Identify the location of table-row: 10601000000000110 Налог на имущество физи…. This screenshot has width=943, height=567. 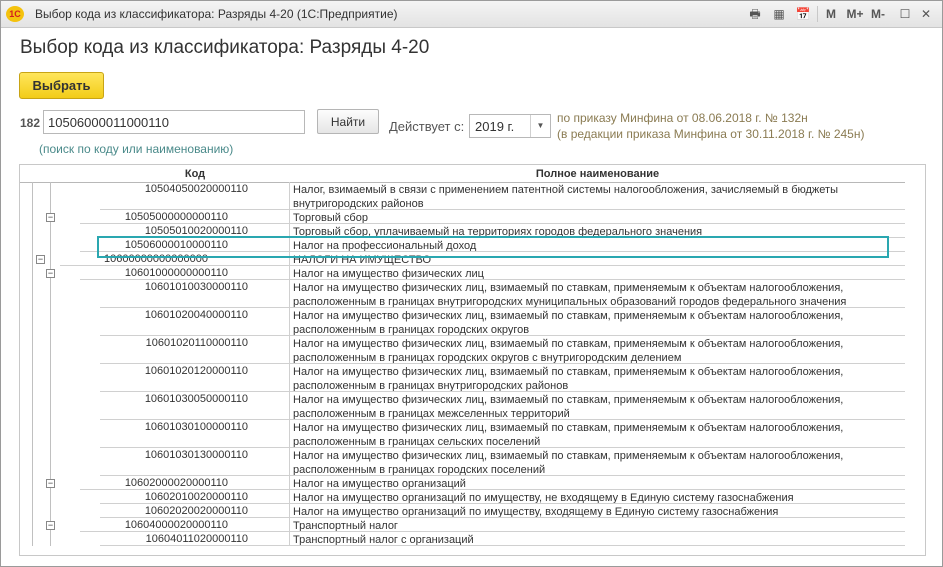
(462, 273).